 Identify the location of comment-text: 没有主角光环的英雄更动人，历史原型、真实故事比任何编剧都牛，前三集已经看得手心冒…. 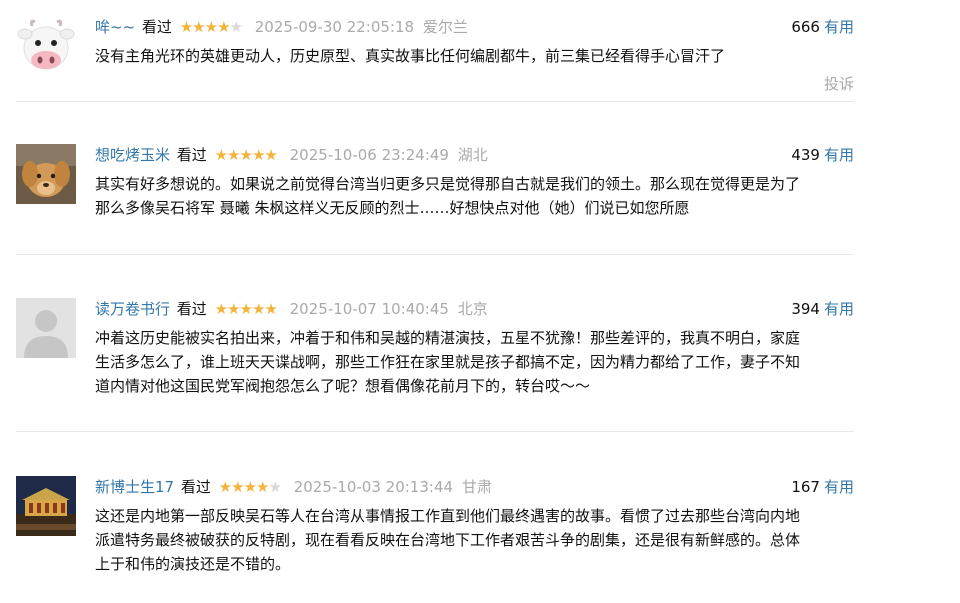
(474, 56).